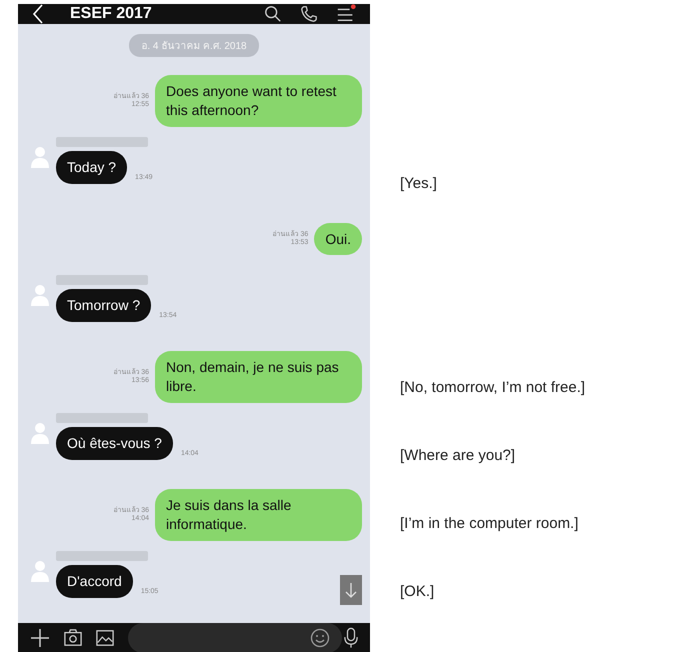 The image size is (690, 652). Describe the element at coordinates (258, 515) in the screenshot. I see `sent-message-bubble: Je suis dans la salle informatique.` at that location.